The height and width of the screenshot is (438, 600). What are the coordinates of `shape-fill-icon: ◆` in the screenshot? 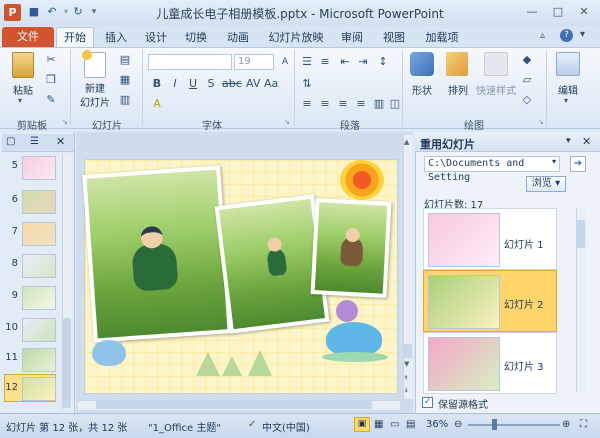 It's located at (527, 60).